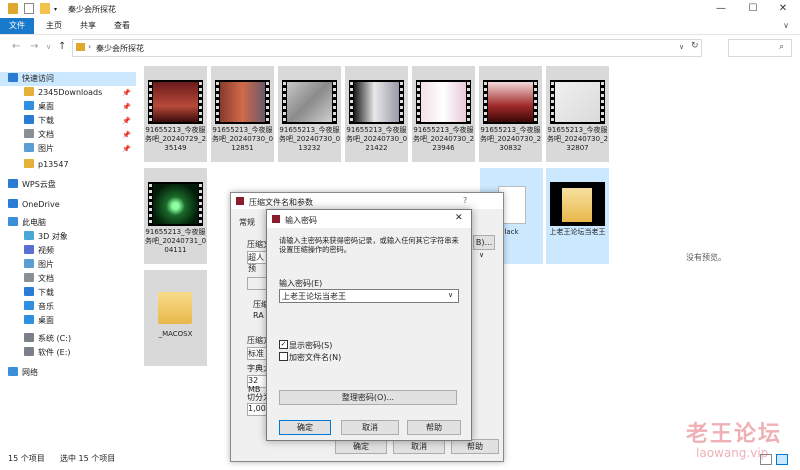  I want to click on password-dialog-title: 输入密码, so click(301, 220).